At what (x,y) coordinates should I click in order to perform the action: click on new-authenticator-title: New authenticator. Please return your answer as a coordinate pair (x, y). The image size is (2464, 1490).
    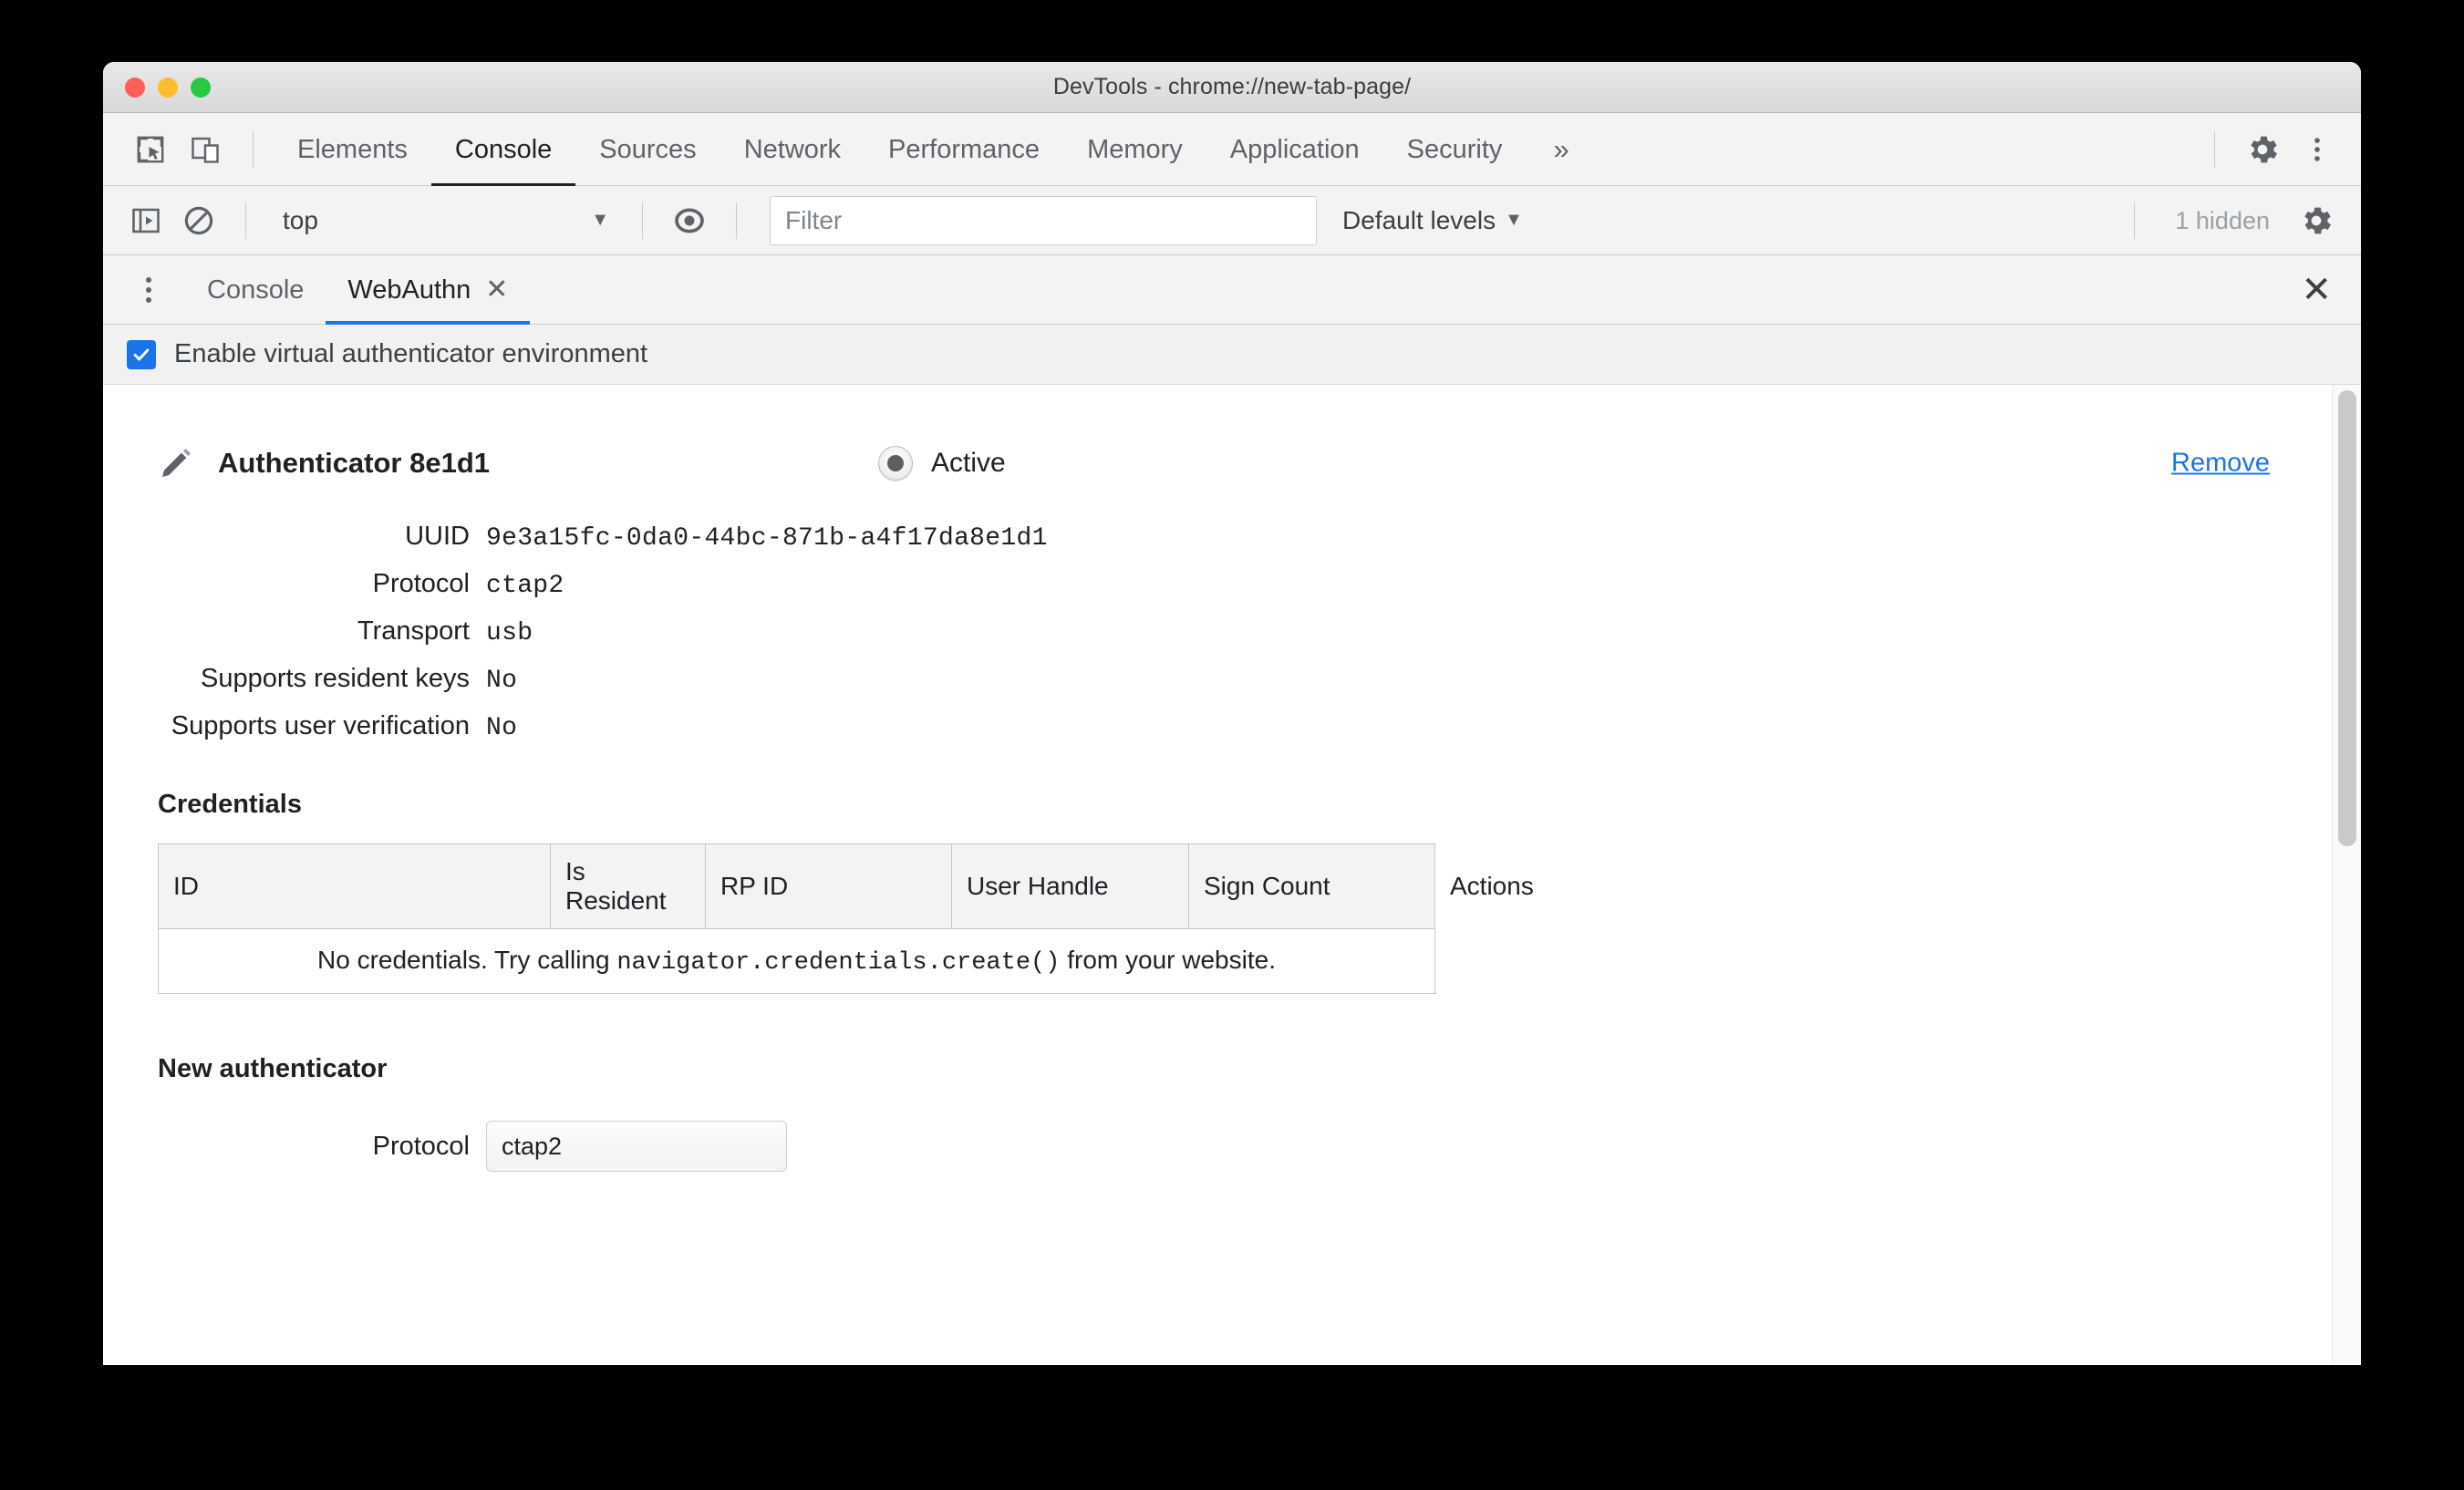
    Looking at the image, I should click on (273, 1068).